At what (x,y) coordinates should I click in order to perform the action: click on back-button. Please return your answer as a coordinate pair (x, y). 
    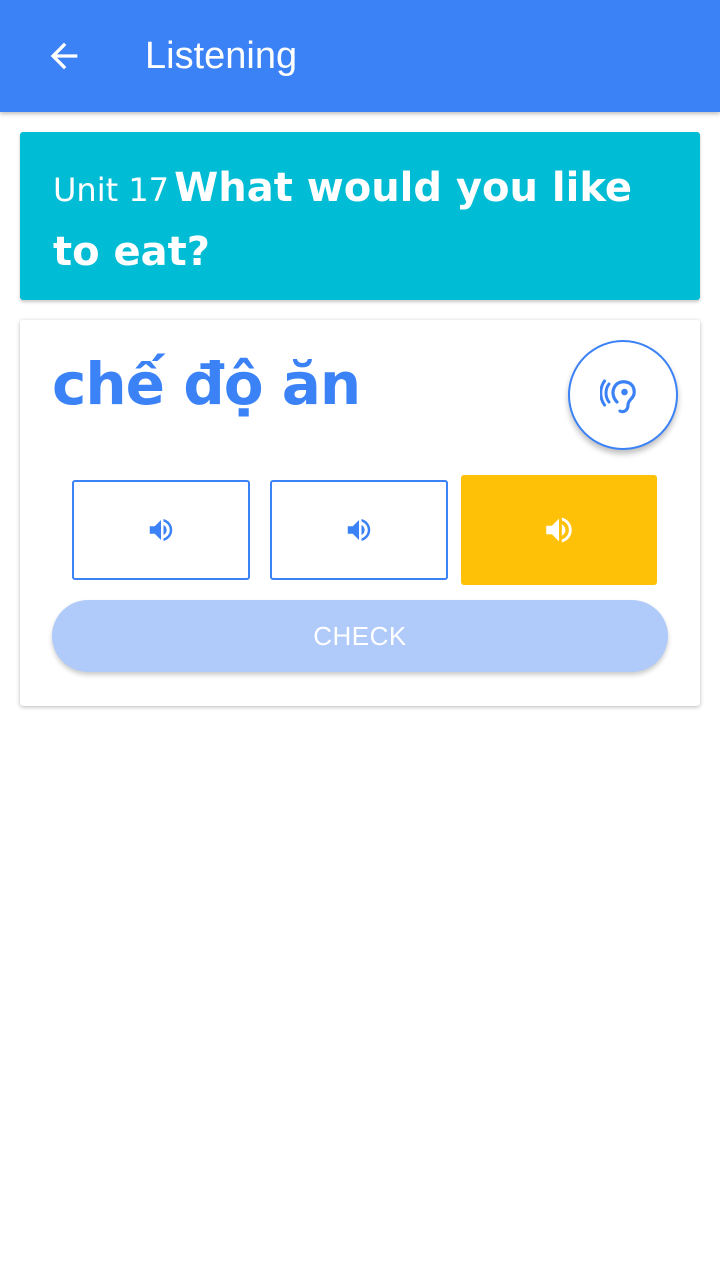
    Looking at the image, I should click on (64, 56).